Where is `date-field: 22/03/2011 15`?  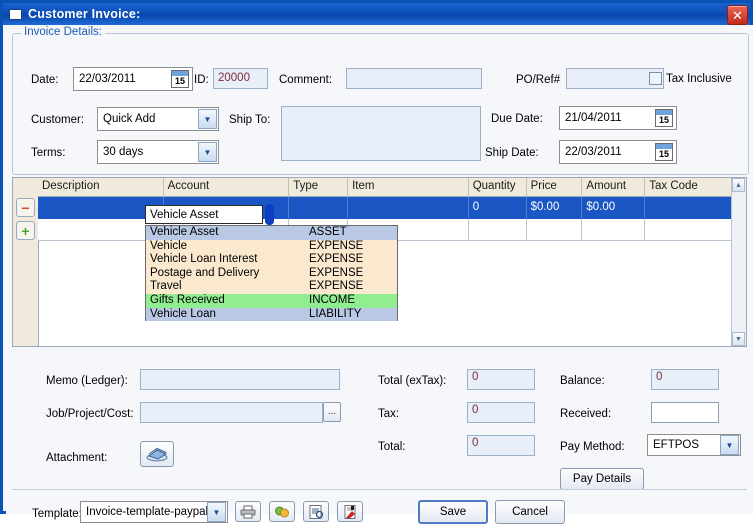
date-field: 22/03/2011 15 is located at coordinates (133, 79).